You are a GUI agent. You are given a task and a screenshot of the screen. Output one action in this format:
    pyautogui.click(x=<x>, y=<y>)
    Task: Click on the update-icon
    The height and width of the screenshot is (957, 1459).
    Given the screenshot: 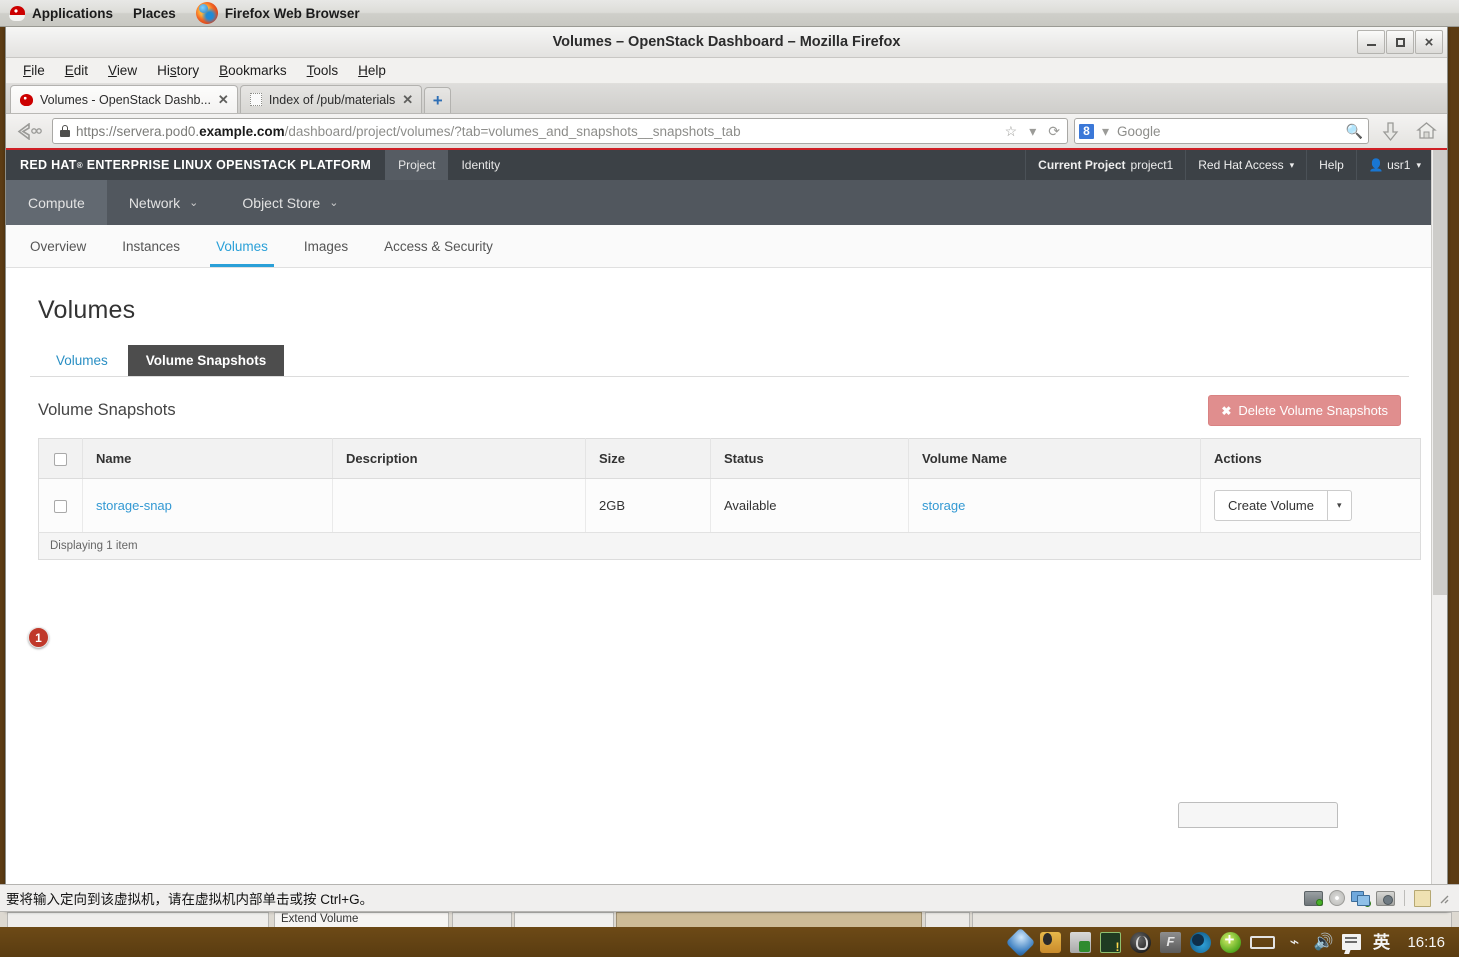 What is the action you would take?
    pyautogui.click(x=1231, y=941)
    